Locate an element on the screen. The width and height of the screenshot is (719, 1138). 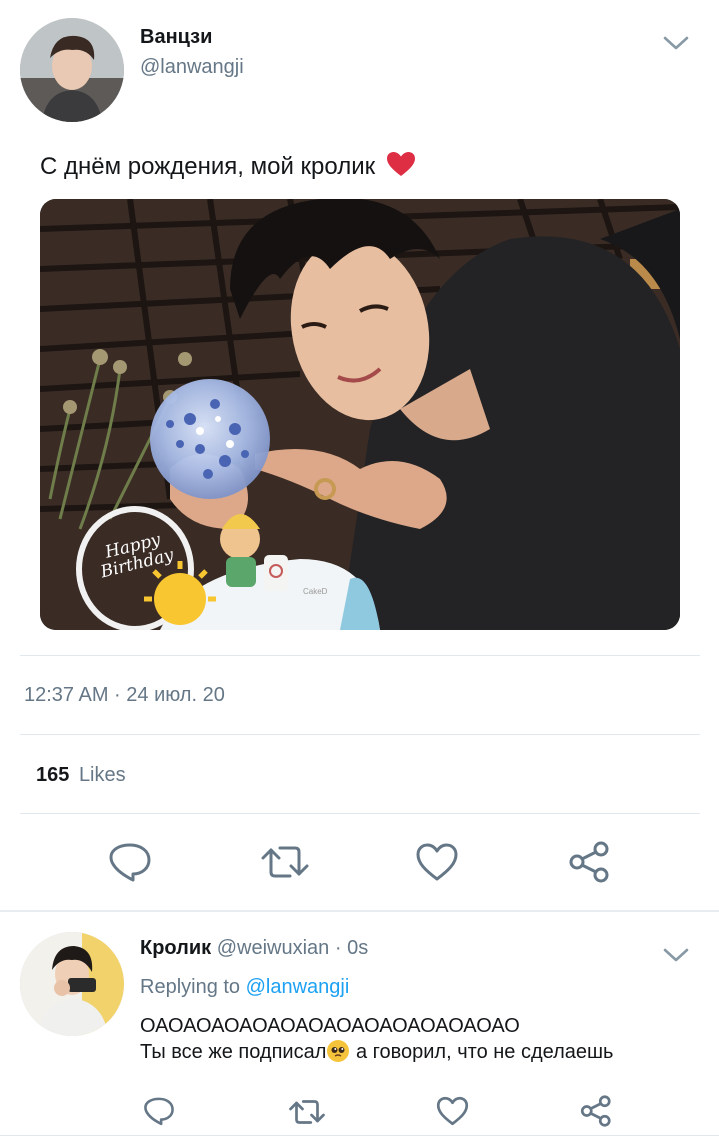
tweet-text-body: С днём рождения, мой кролик is located at coordinates (208, 166).